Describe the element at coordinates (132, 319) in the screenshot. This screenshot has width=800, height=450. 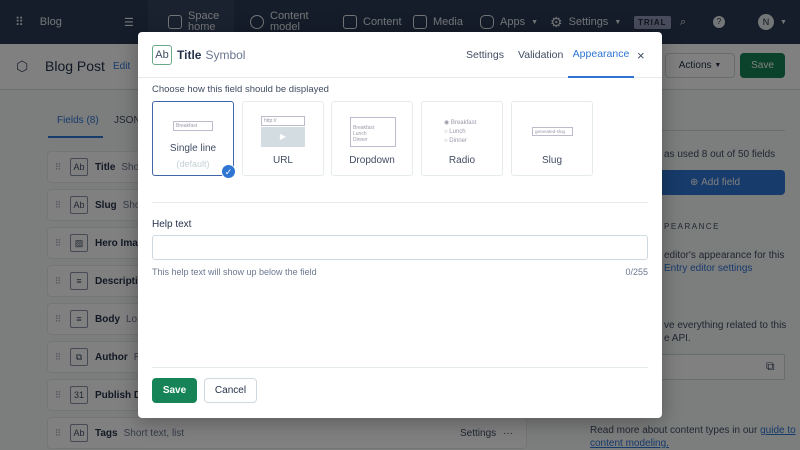
I see `field-type: Lo` at that location.